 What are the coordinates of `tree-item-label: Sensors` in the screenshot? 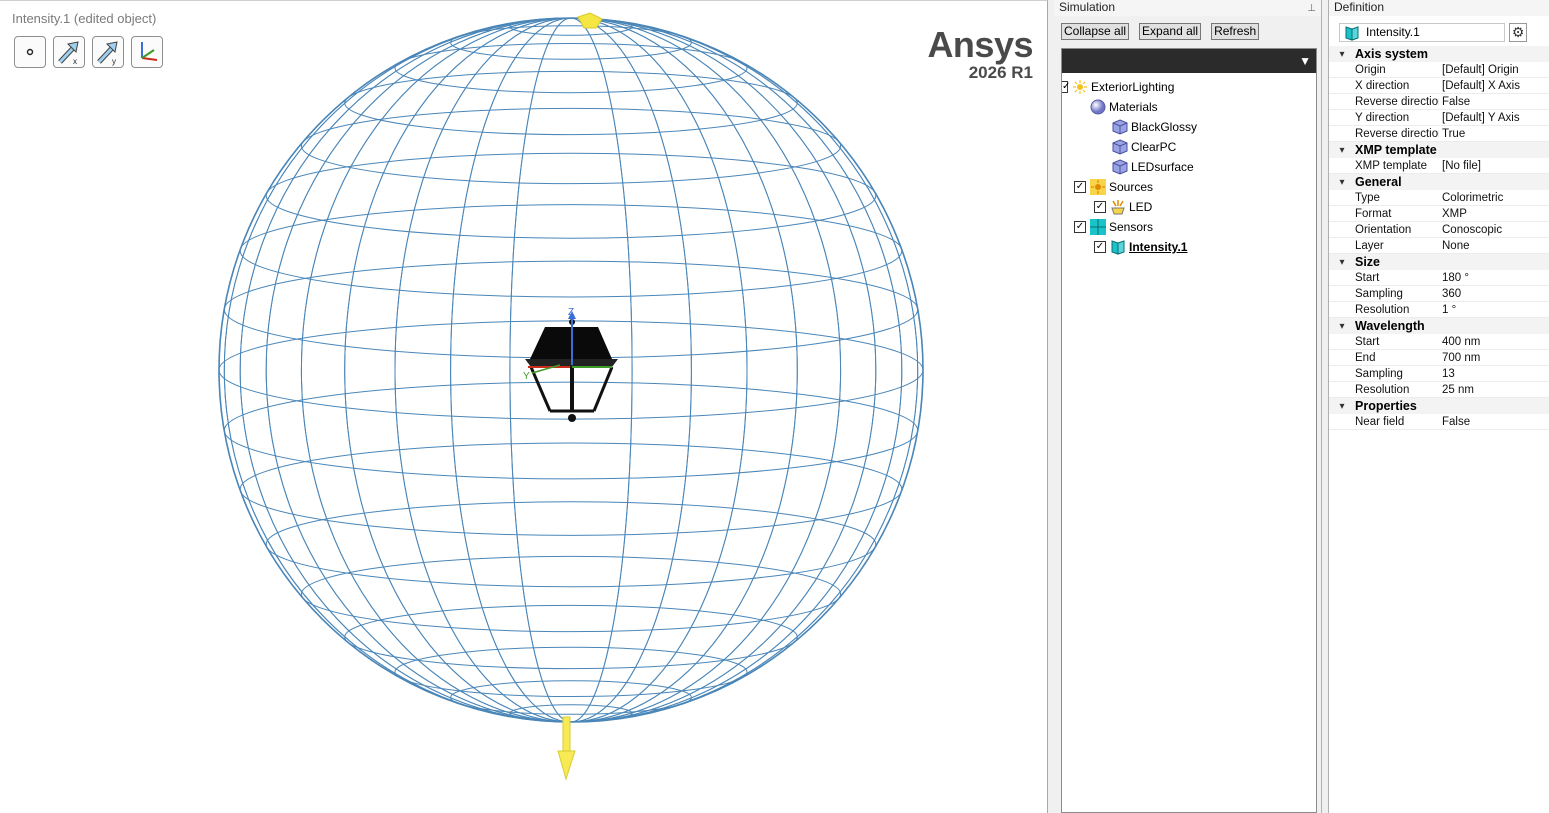 It's located at (1131, 227).